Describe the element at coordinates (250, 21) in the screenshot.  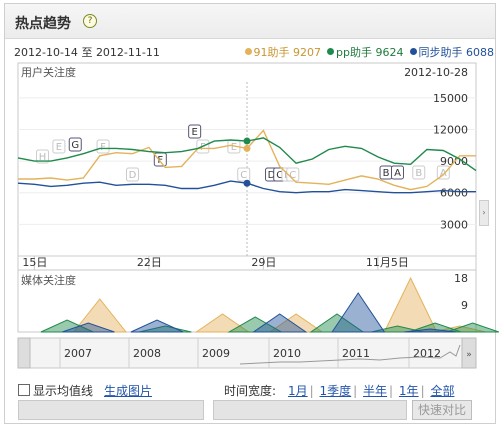
I see `panel-header: 热点趋势 ?` at that location.